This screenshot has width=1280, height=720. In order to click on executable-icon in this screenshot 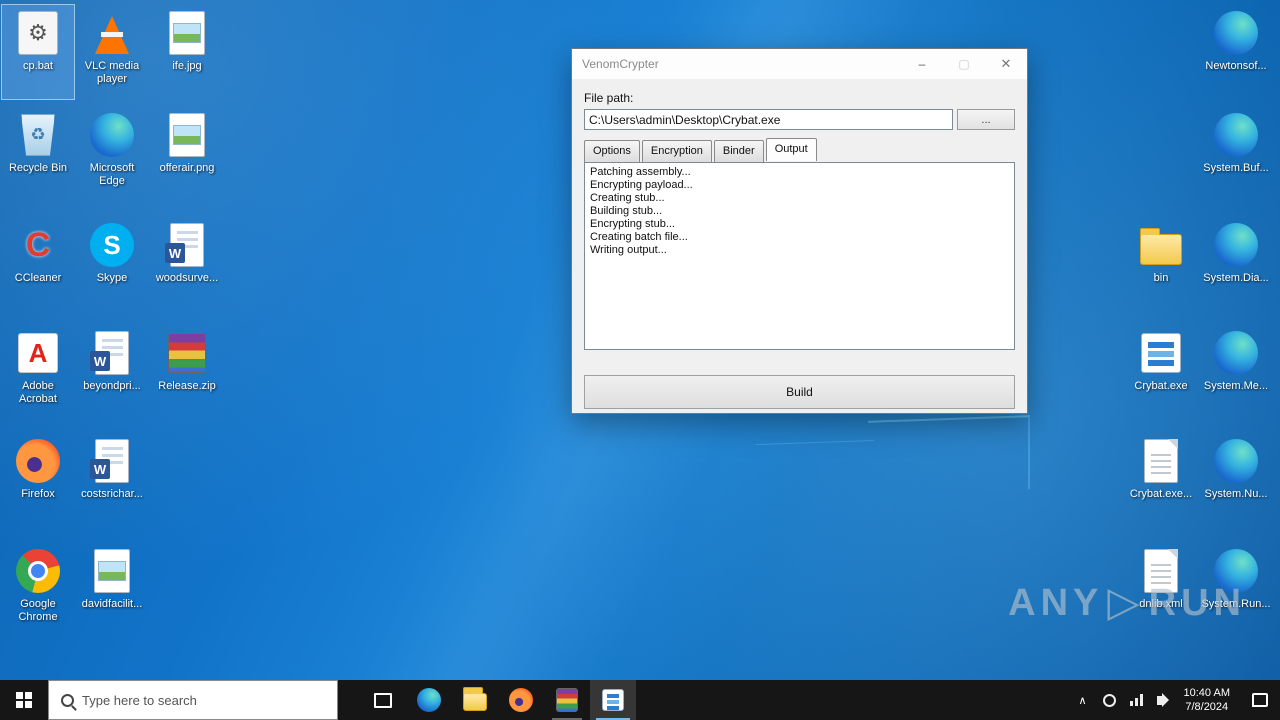, I will do `click(1161, 353)`.